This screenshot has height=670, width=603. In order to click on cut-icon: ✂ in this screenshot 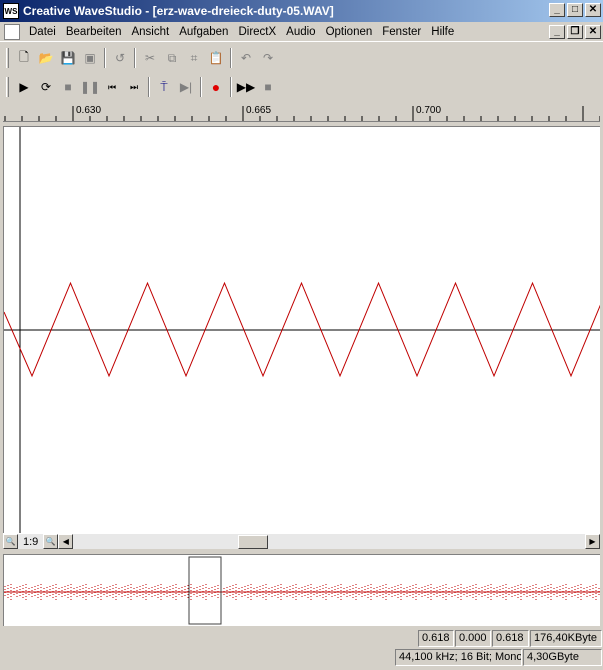, I will do `click(150, 58)`.